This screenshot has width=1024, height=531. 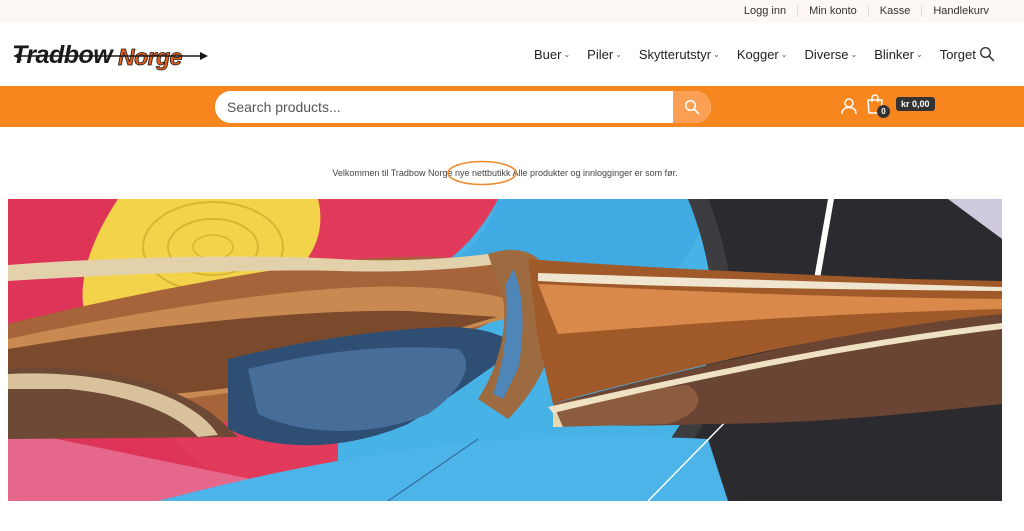 I want to click on search-button, so click(x=692, y=107).